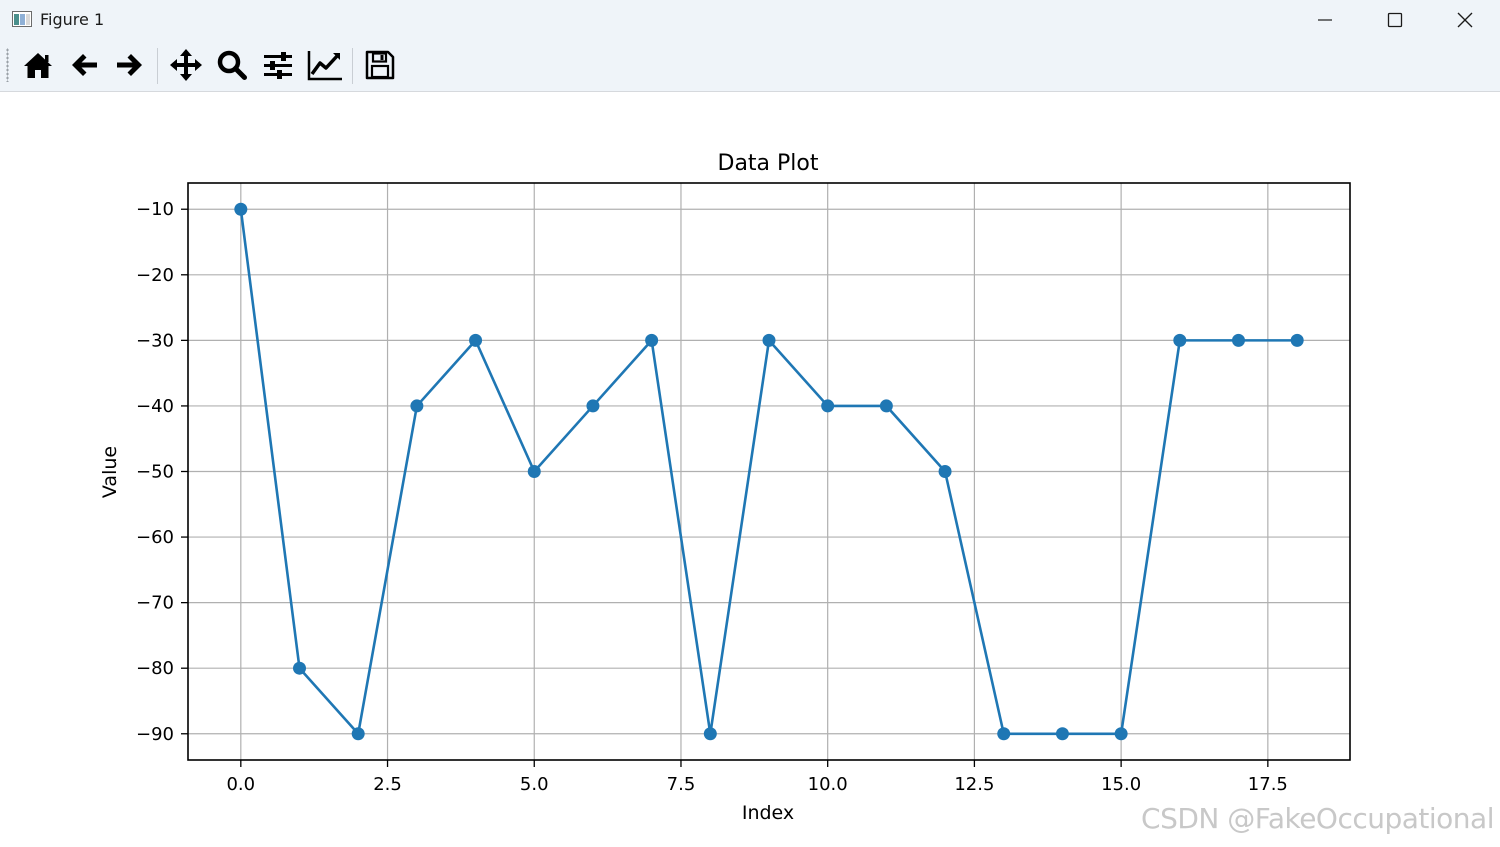 The width and height of the screenshot is (1500, 847). Describe the element at coordinates (155, 603) in the screenshot. I see `y-tick-label: −70` at that location.